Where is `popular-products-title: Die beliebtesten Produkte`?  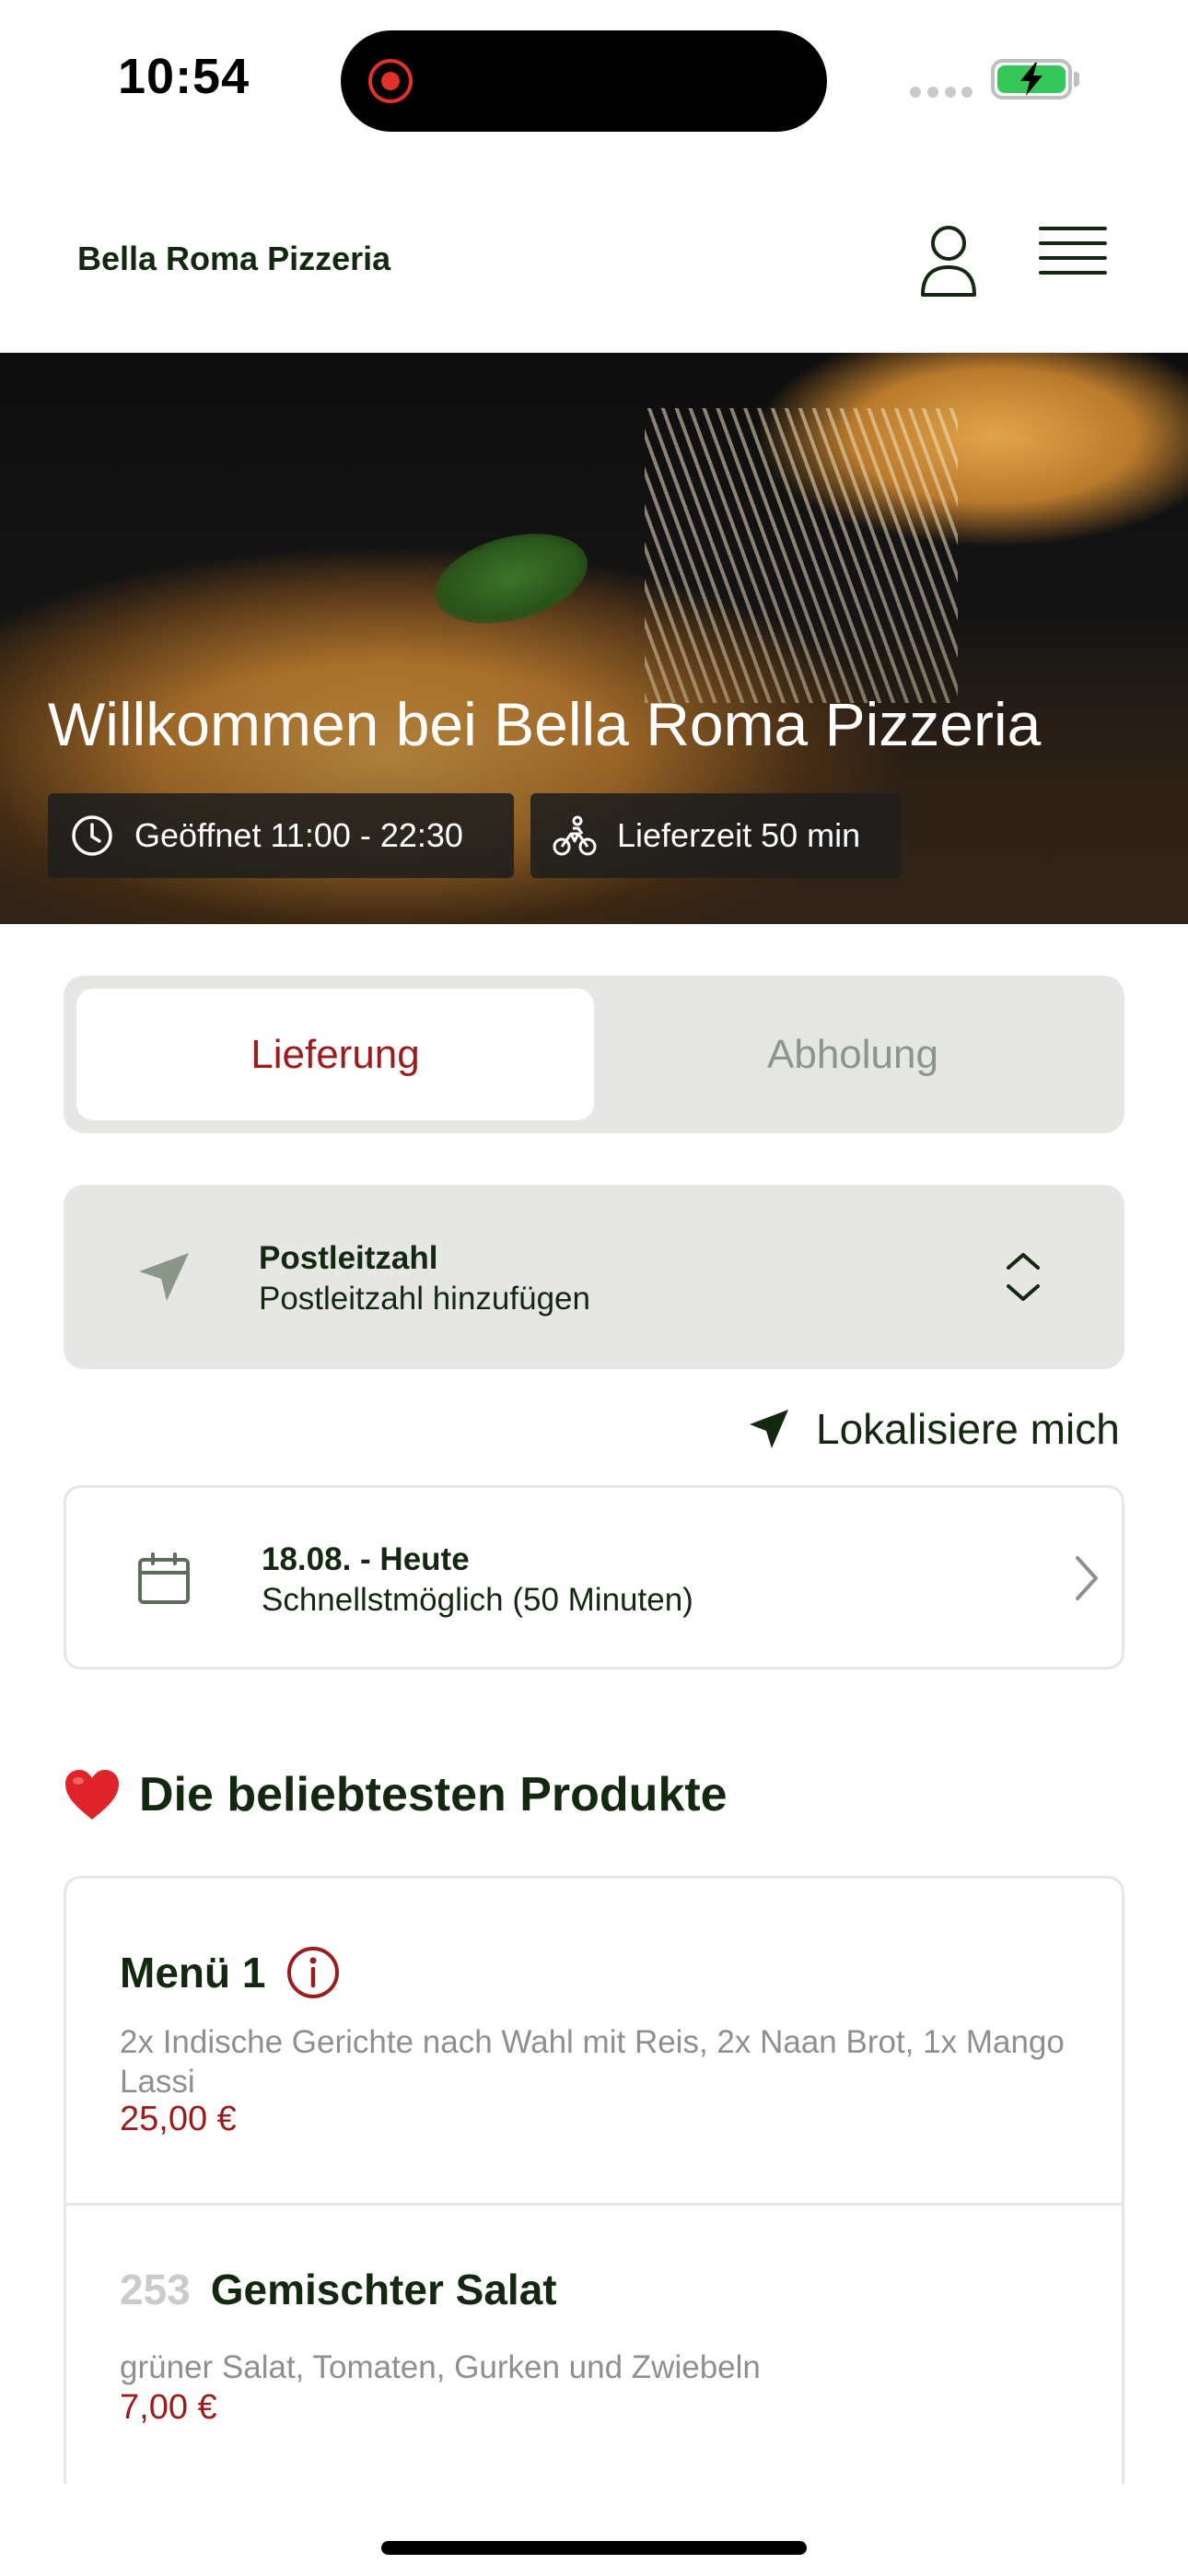
popular-products-title: Die beliebtesten Produkte is located at coordinates (433, 1794).